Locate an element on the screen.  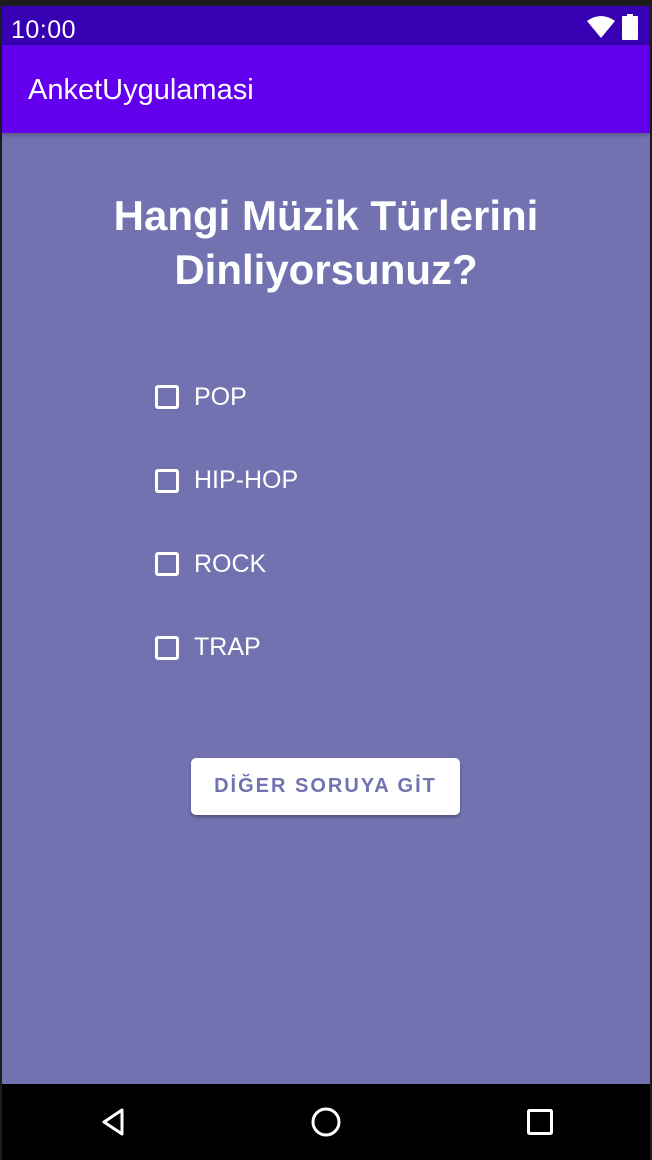
option-pop: POP is located at coordinates (225, 397).